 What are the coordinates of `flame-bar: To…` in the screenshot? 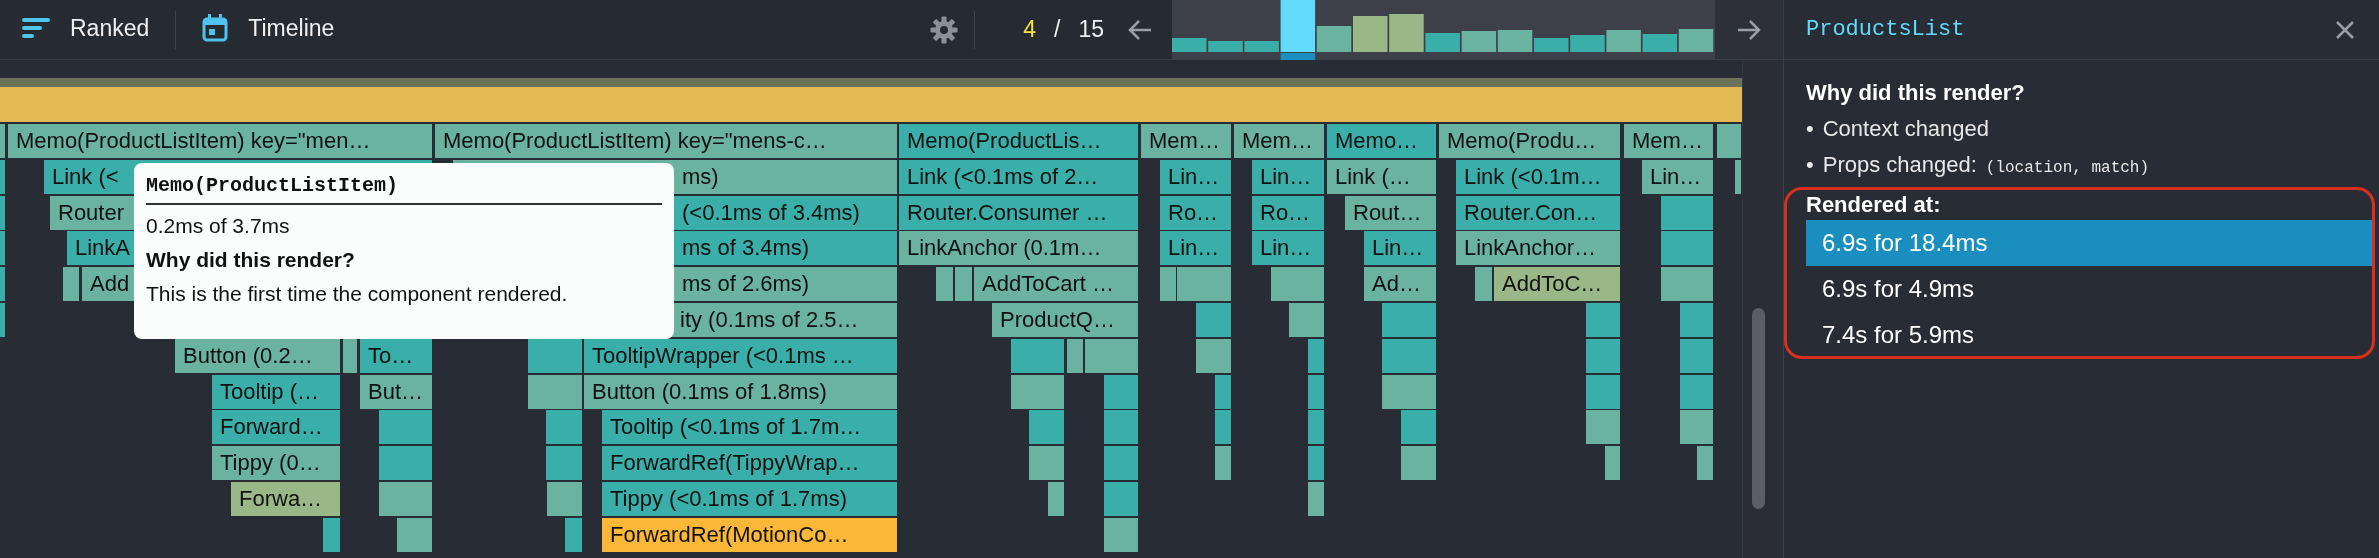 It's located at (396, 355).